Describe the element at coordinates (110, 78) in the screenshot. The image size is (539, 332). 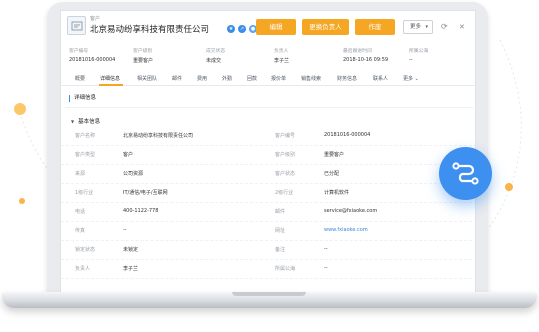
I see `tab-details: 详细信息` at that location.